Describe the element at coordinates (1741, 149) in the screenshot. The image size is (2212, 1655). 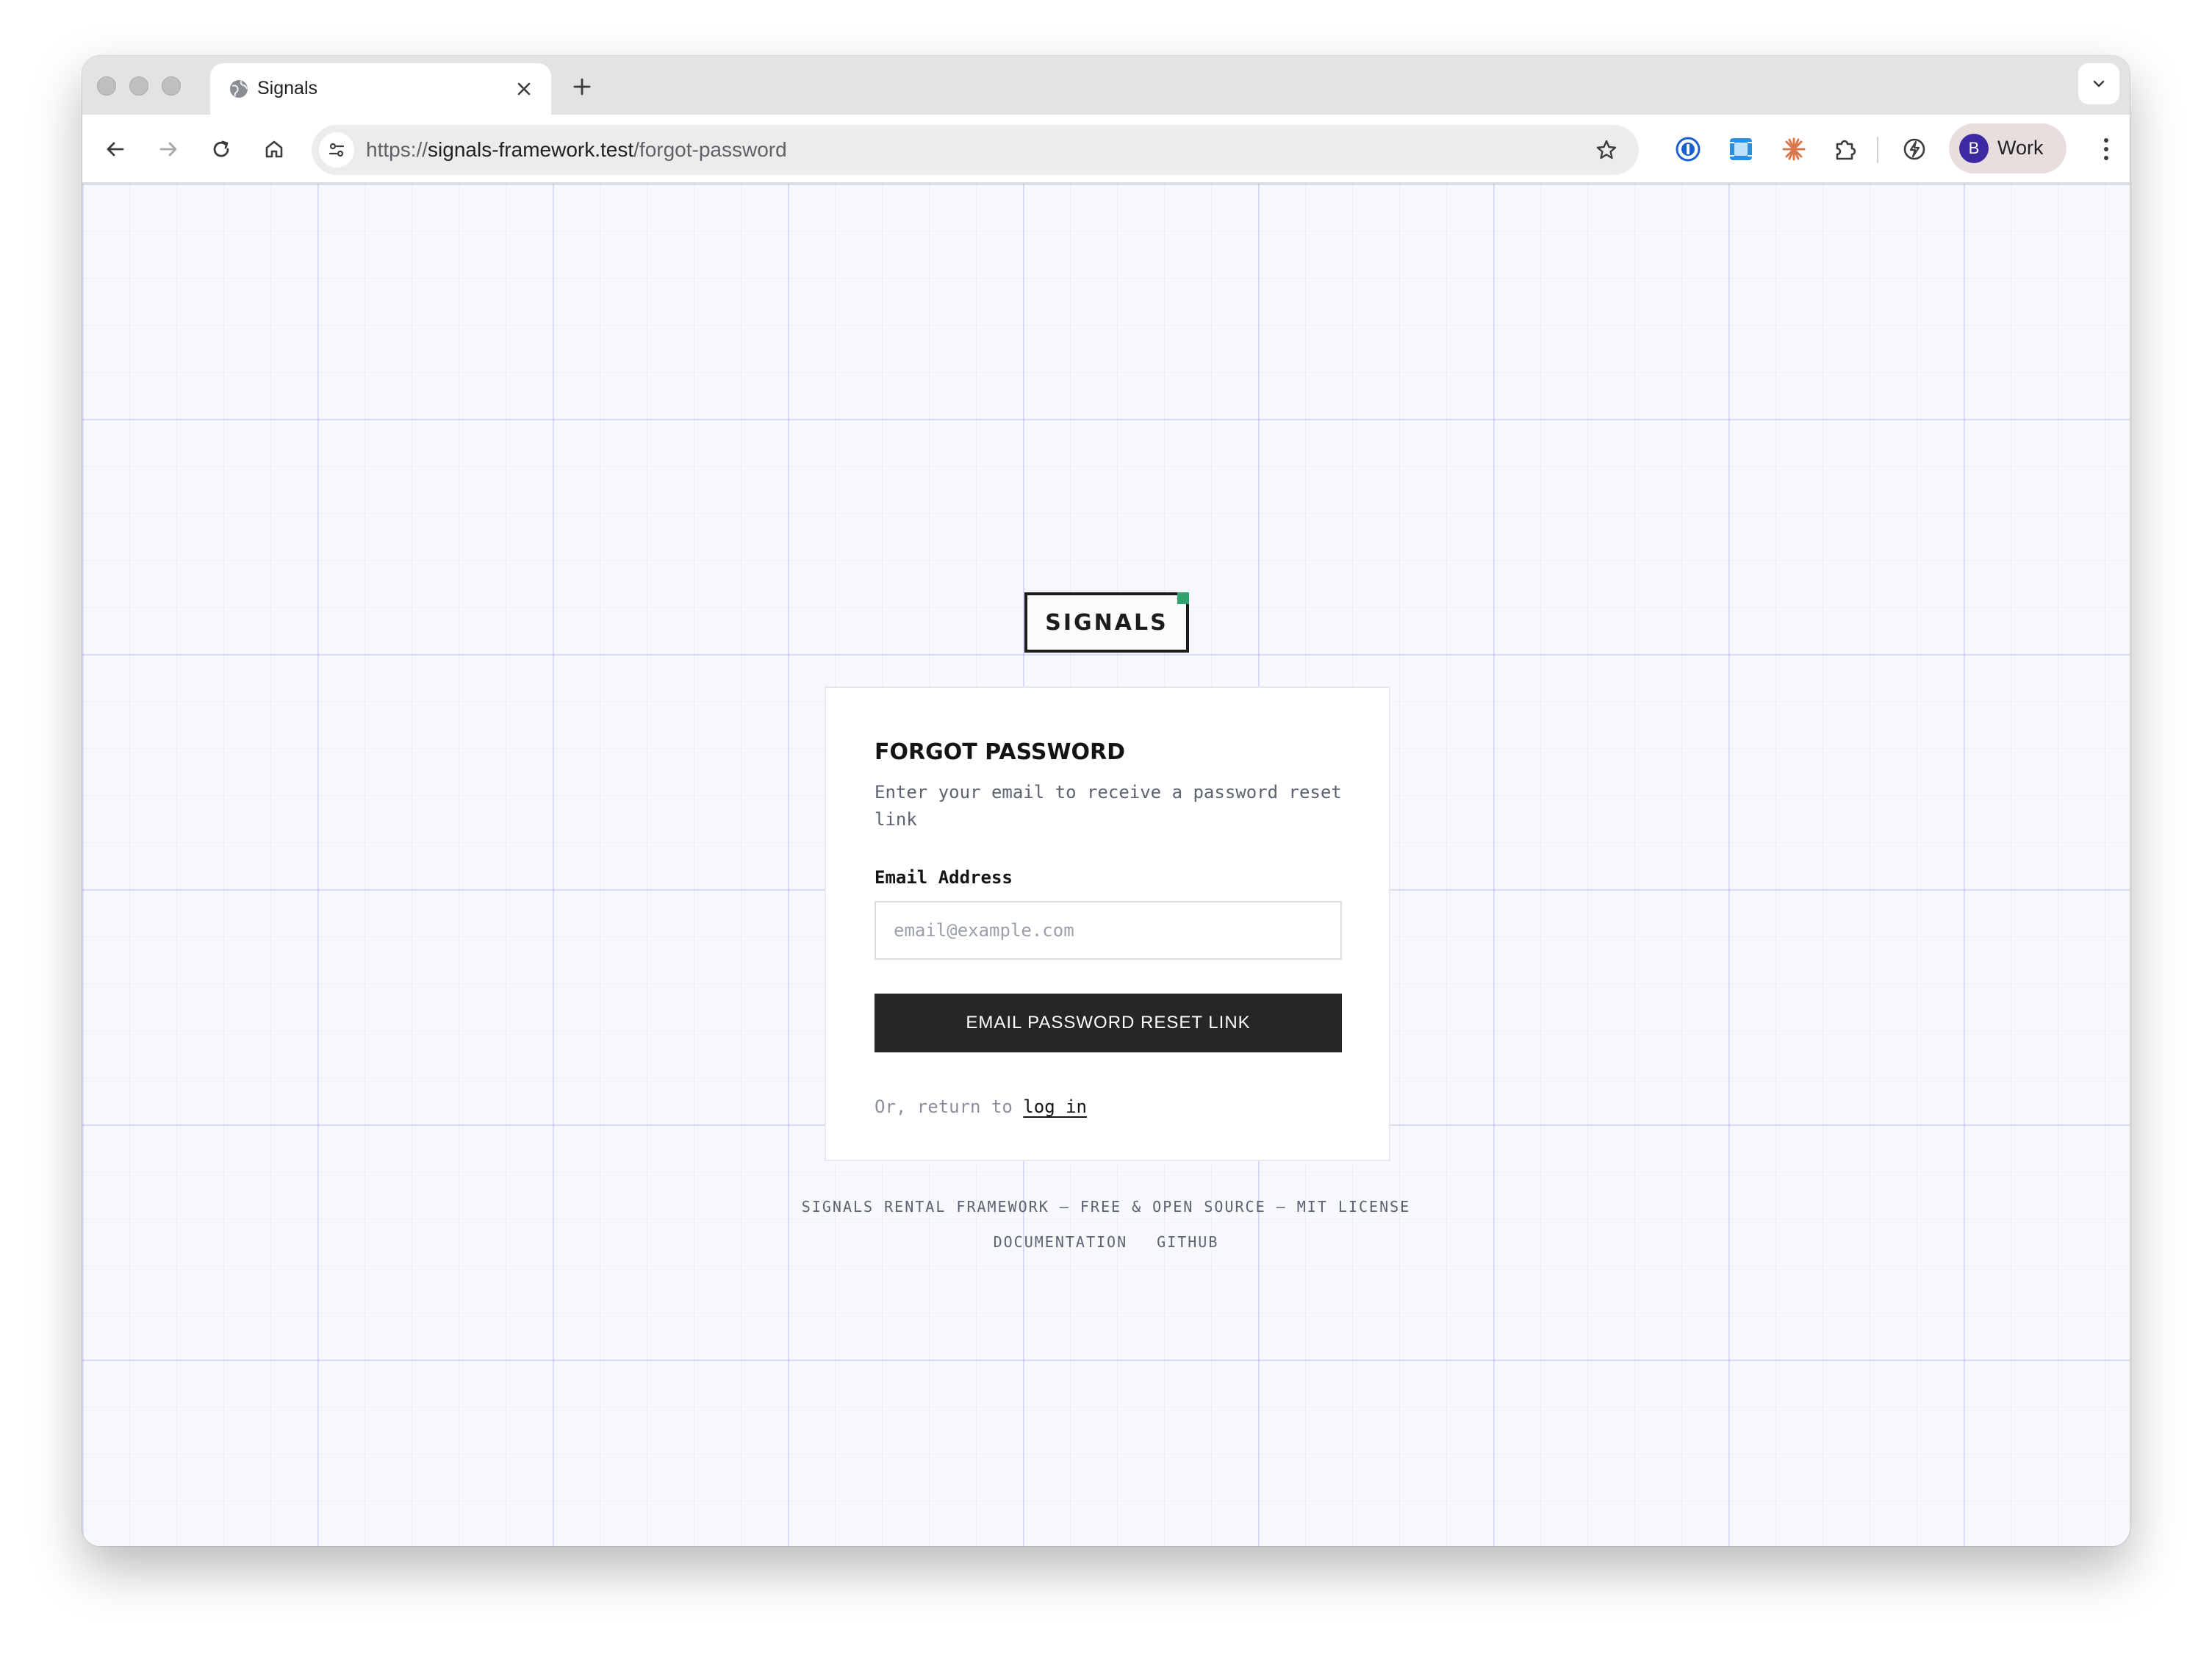
I see `frame-extension-icon` at that location.